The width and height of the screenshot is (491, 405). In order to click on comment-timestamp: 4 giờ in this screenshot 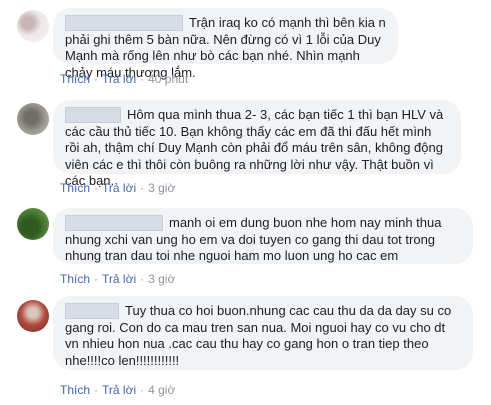, I will do `click(161, 390)`.